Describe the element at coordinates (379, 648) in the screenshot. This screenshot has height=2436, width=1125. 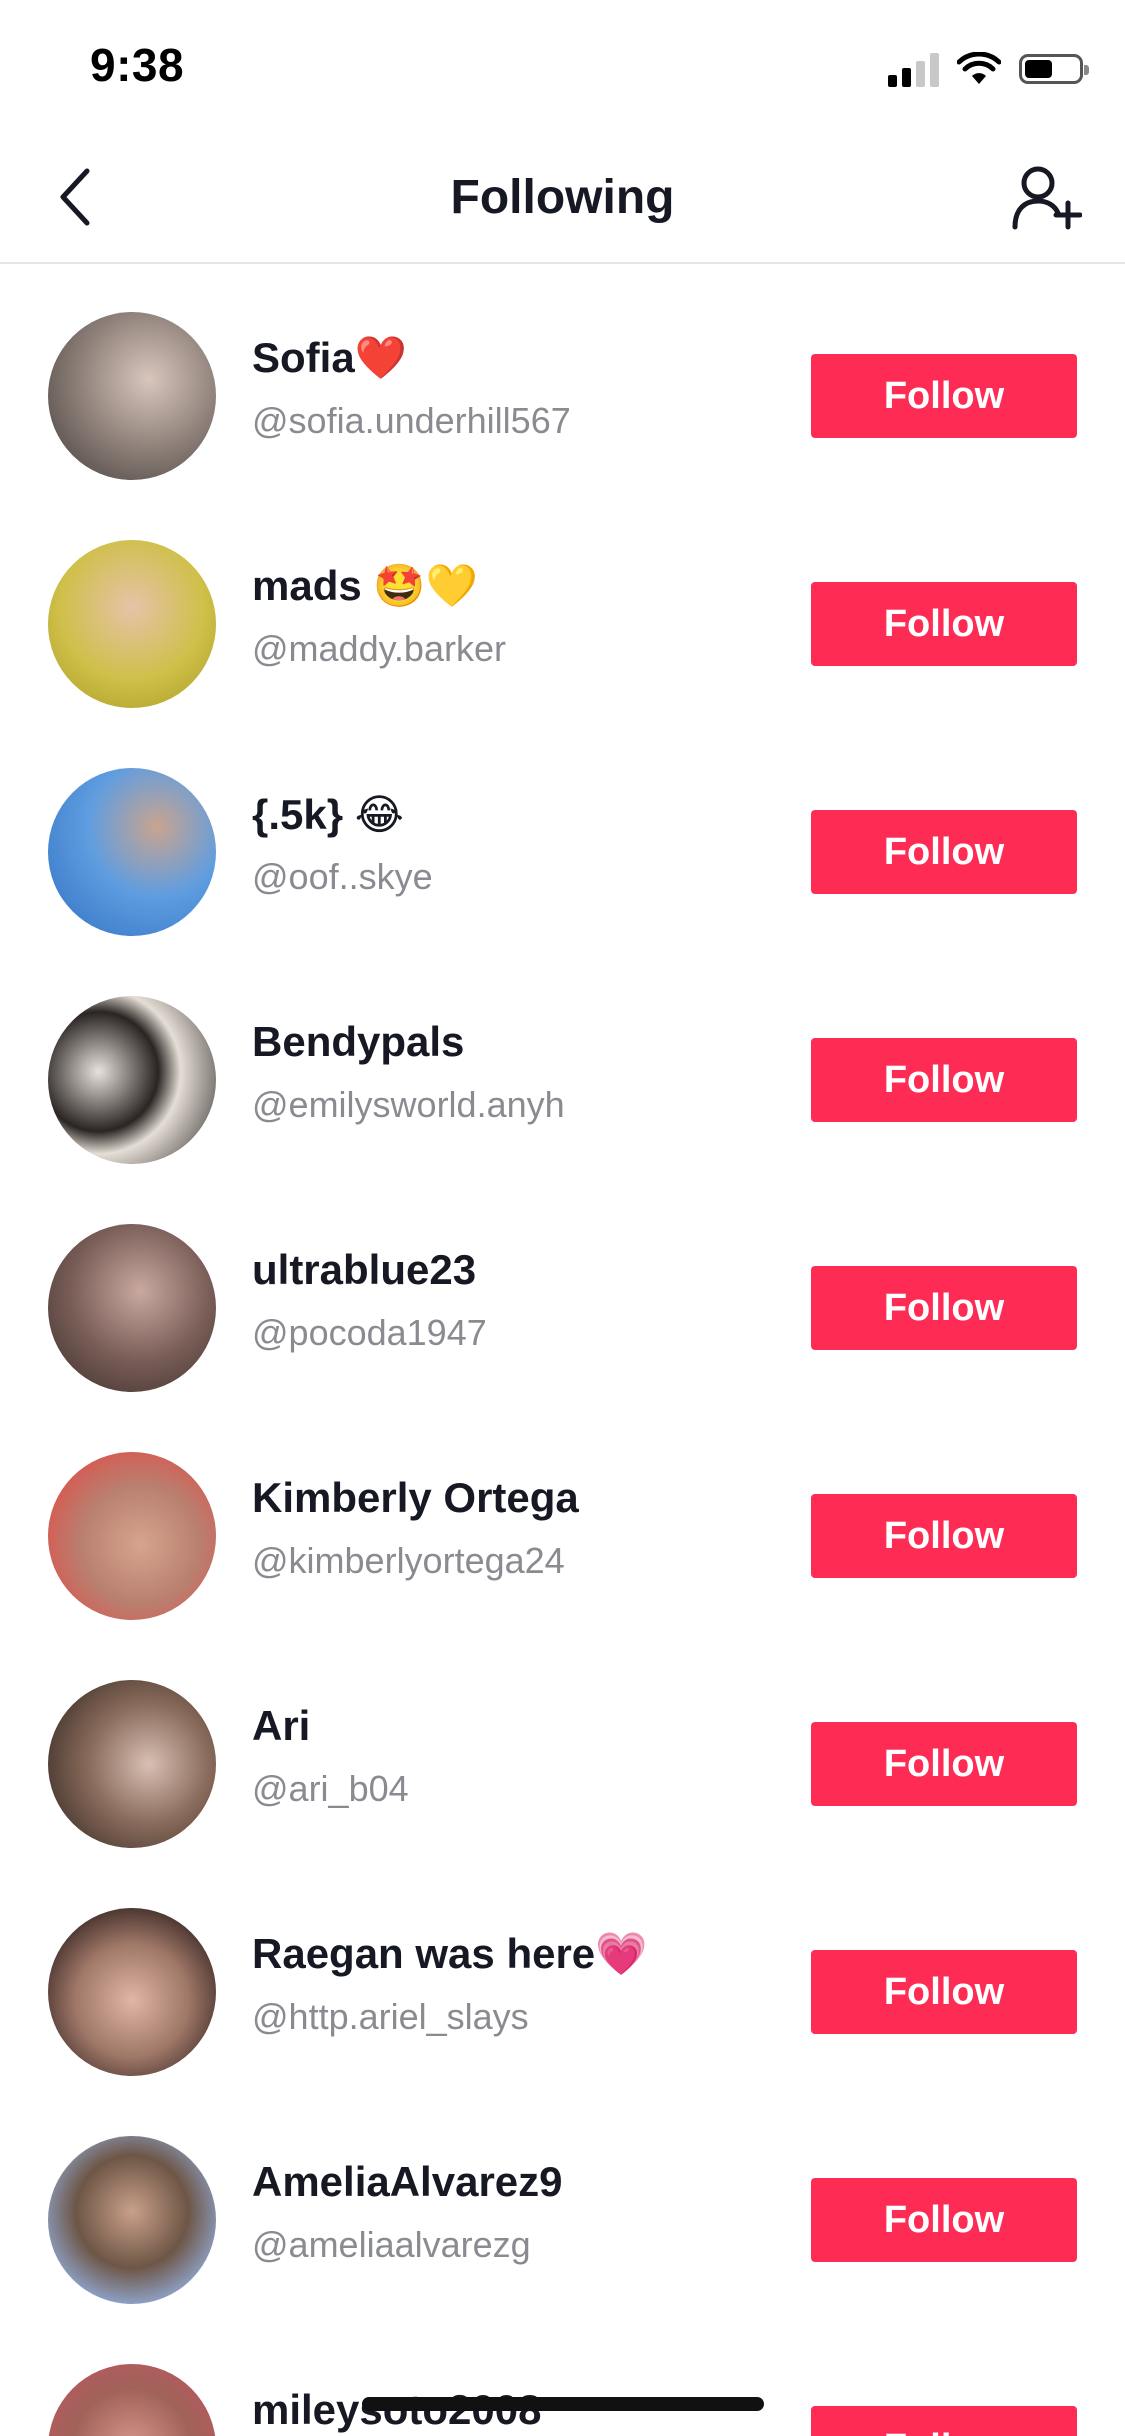
I see `user-handle: @maddy.barker` at that location.